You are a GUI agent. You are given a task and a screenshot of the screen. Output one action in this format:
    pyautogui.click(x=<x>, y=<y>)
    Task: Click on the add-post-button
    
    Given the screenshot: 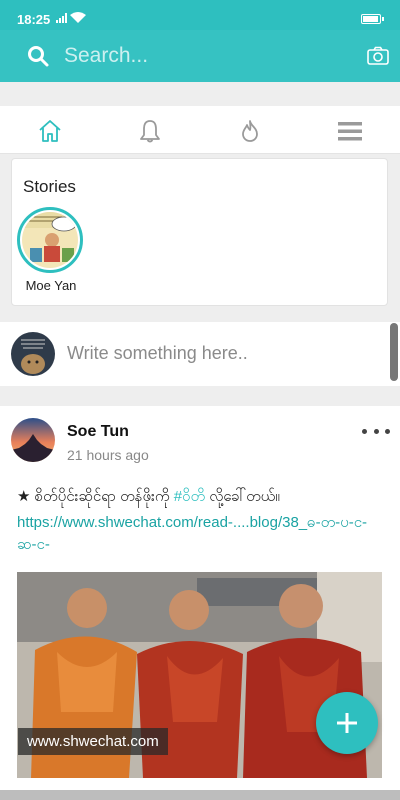 What is the action you would take?
    pyautogui.click(x=347, y=723)
    